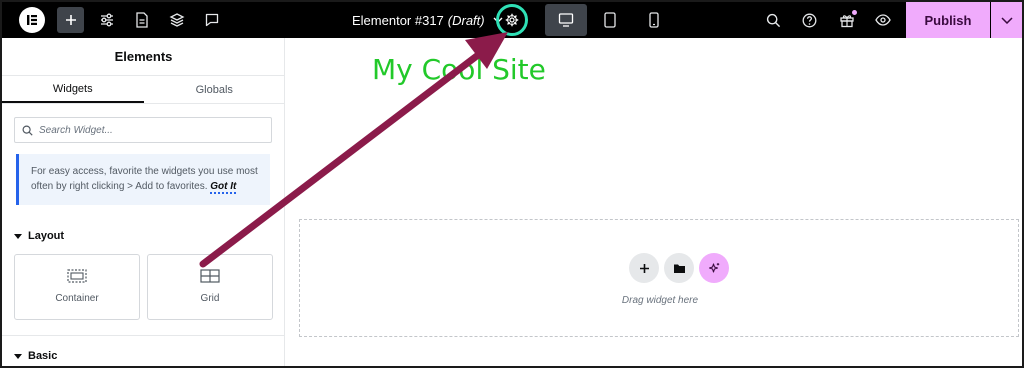  I want to click on tab-globals: Globals, so click(215, 89).